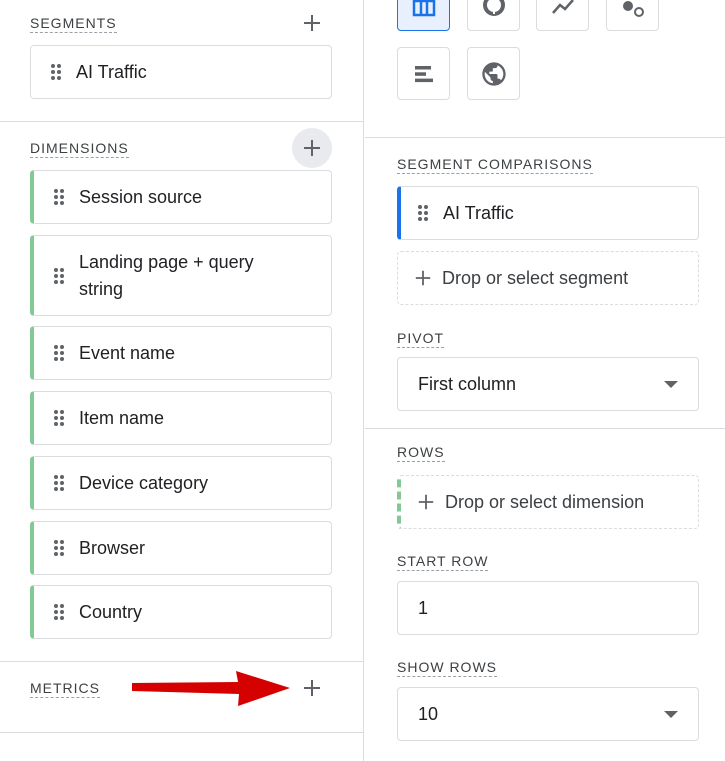 The width and height of the screenshot is (725, 761). Describe the element at coordinates (181, 548) in the screenshot. I see `dimension-chip-browser: Browser` at that location.